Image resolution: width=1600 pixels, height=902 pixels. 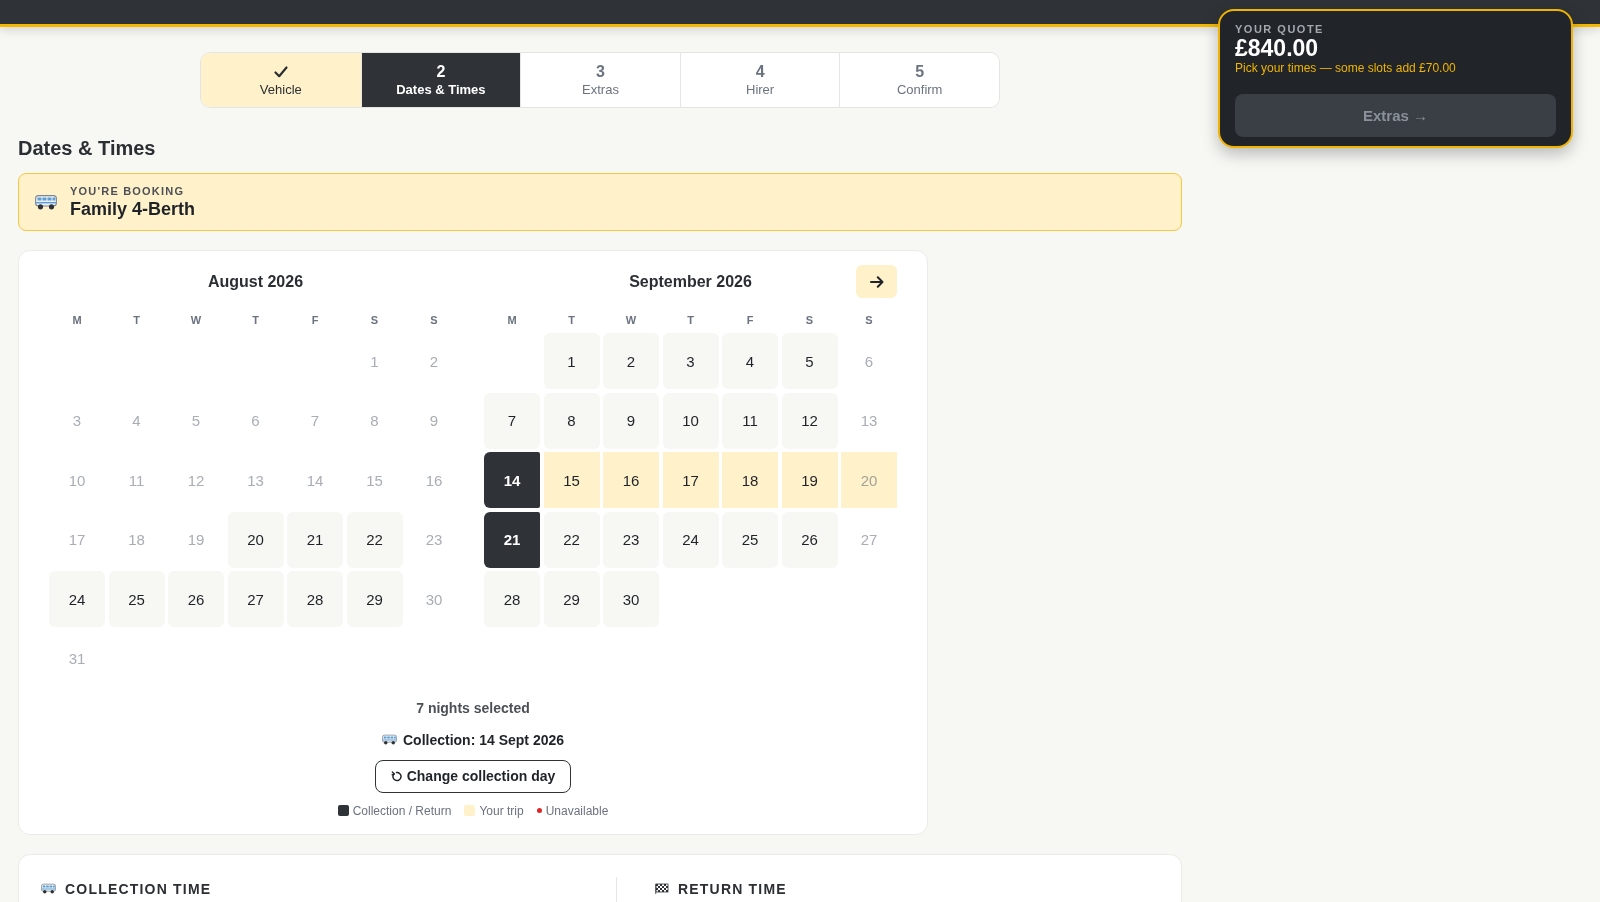 What do you see at coordinates (750, 420) in the screenshot?
I see `day-cell: 11` at bounding box center [750, 420].